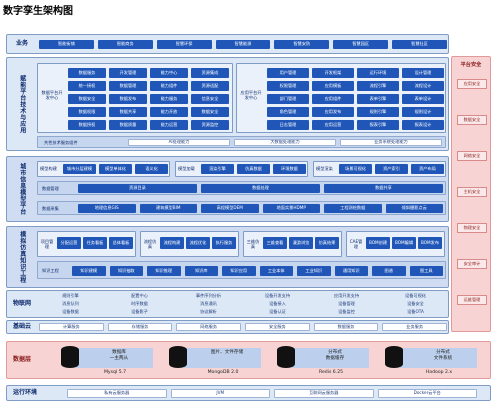  What do you see at coordinates (210, 112) in the screenshot?
I see `data-platform-item: 数据安全` at bounding box center [210, 112].